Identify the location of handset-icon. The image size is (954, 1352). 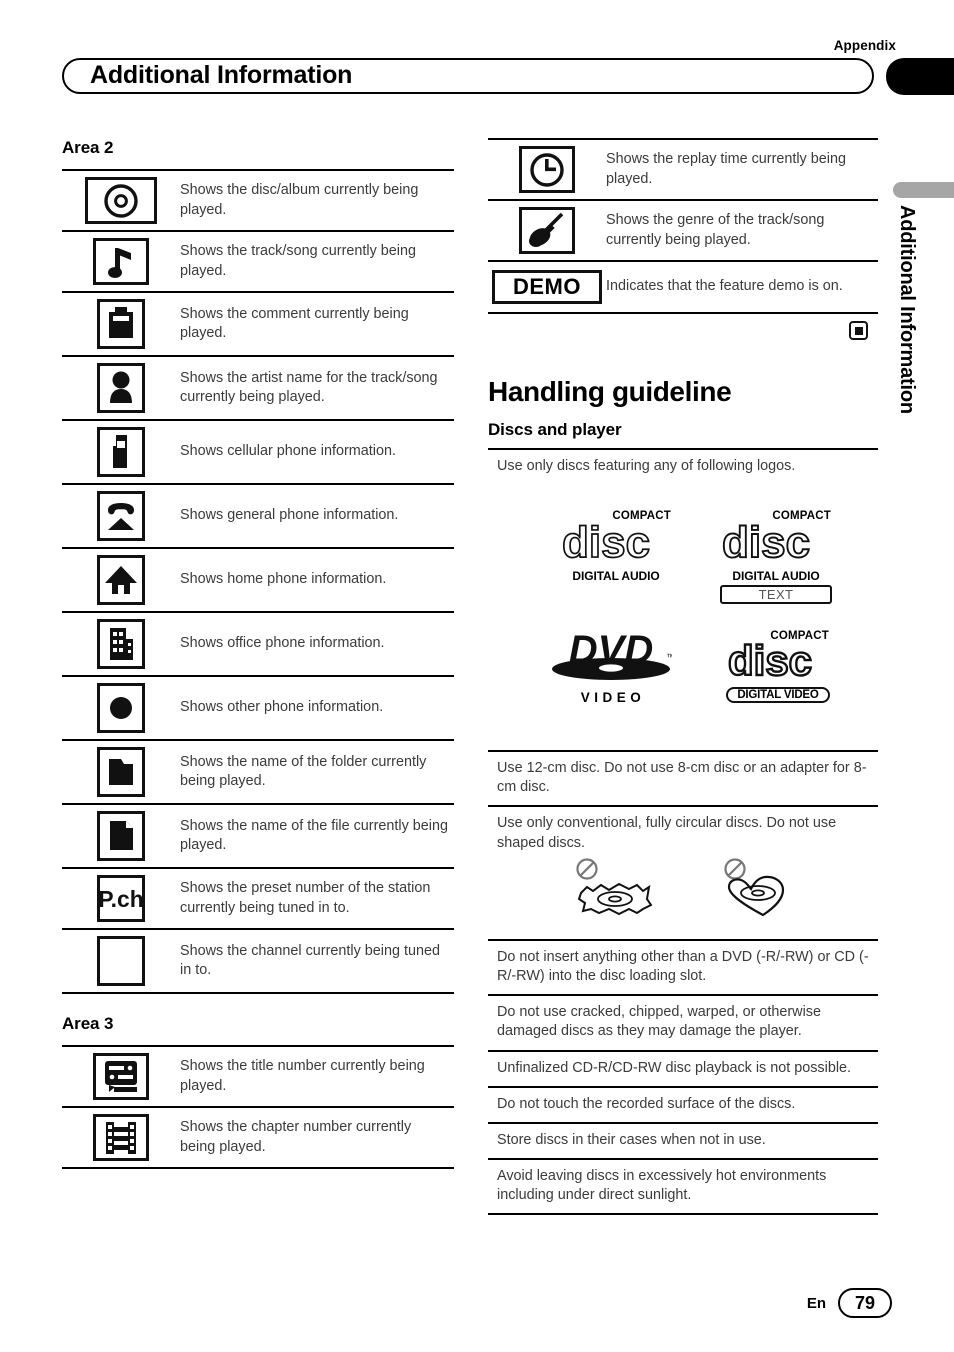
(121, 516).